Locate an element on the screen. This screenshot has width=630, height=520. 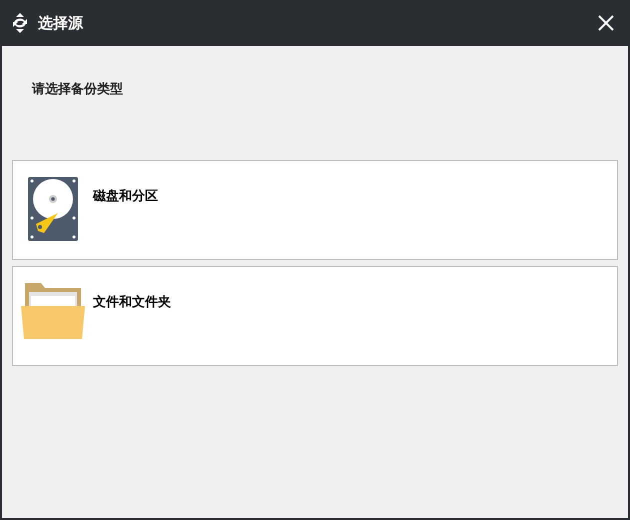
window-title: 选择源 is located at coordinates (60, 23).